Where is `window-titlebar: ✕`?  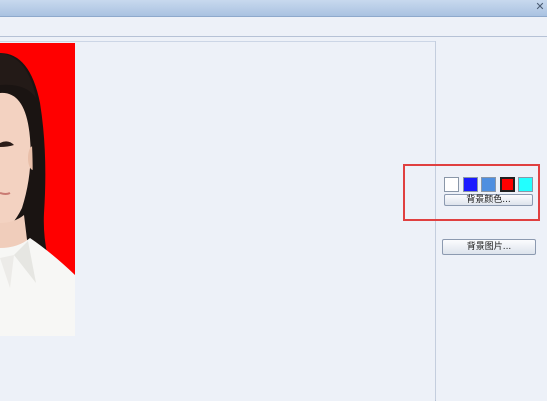 window-titlebar: ✕ is located at coordinates (273, 8).